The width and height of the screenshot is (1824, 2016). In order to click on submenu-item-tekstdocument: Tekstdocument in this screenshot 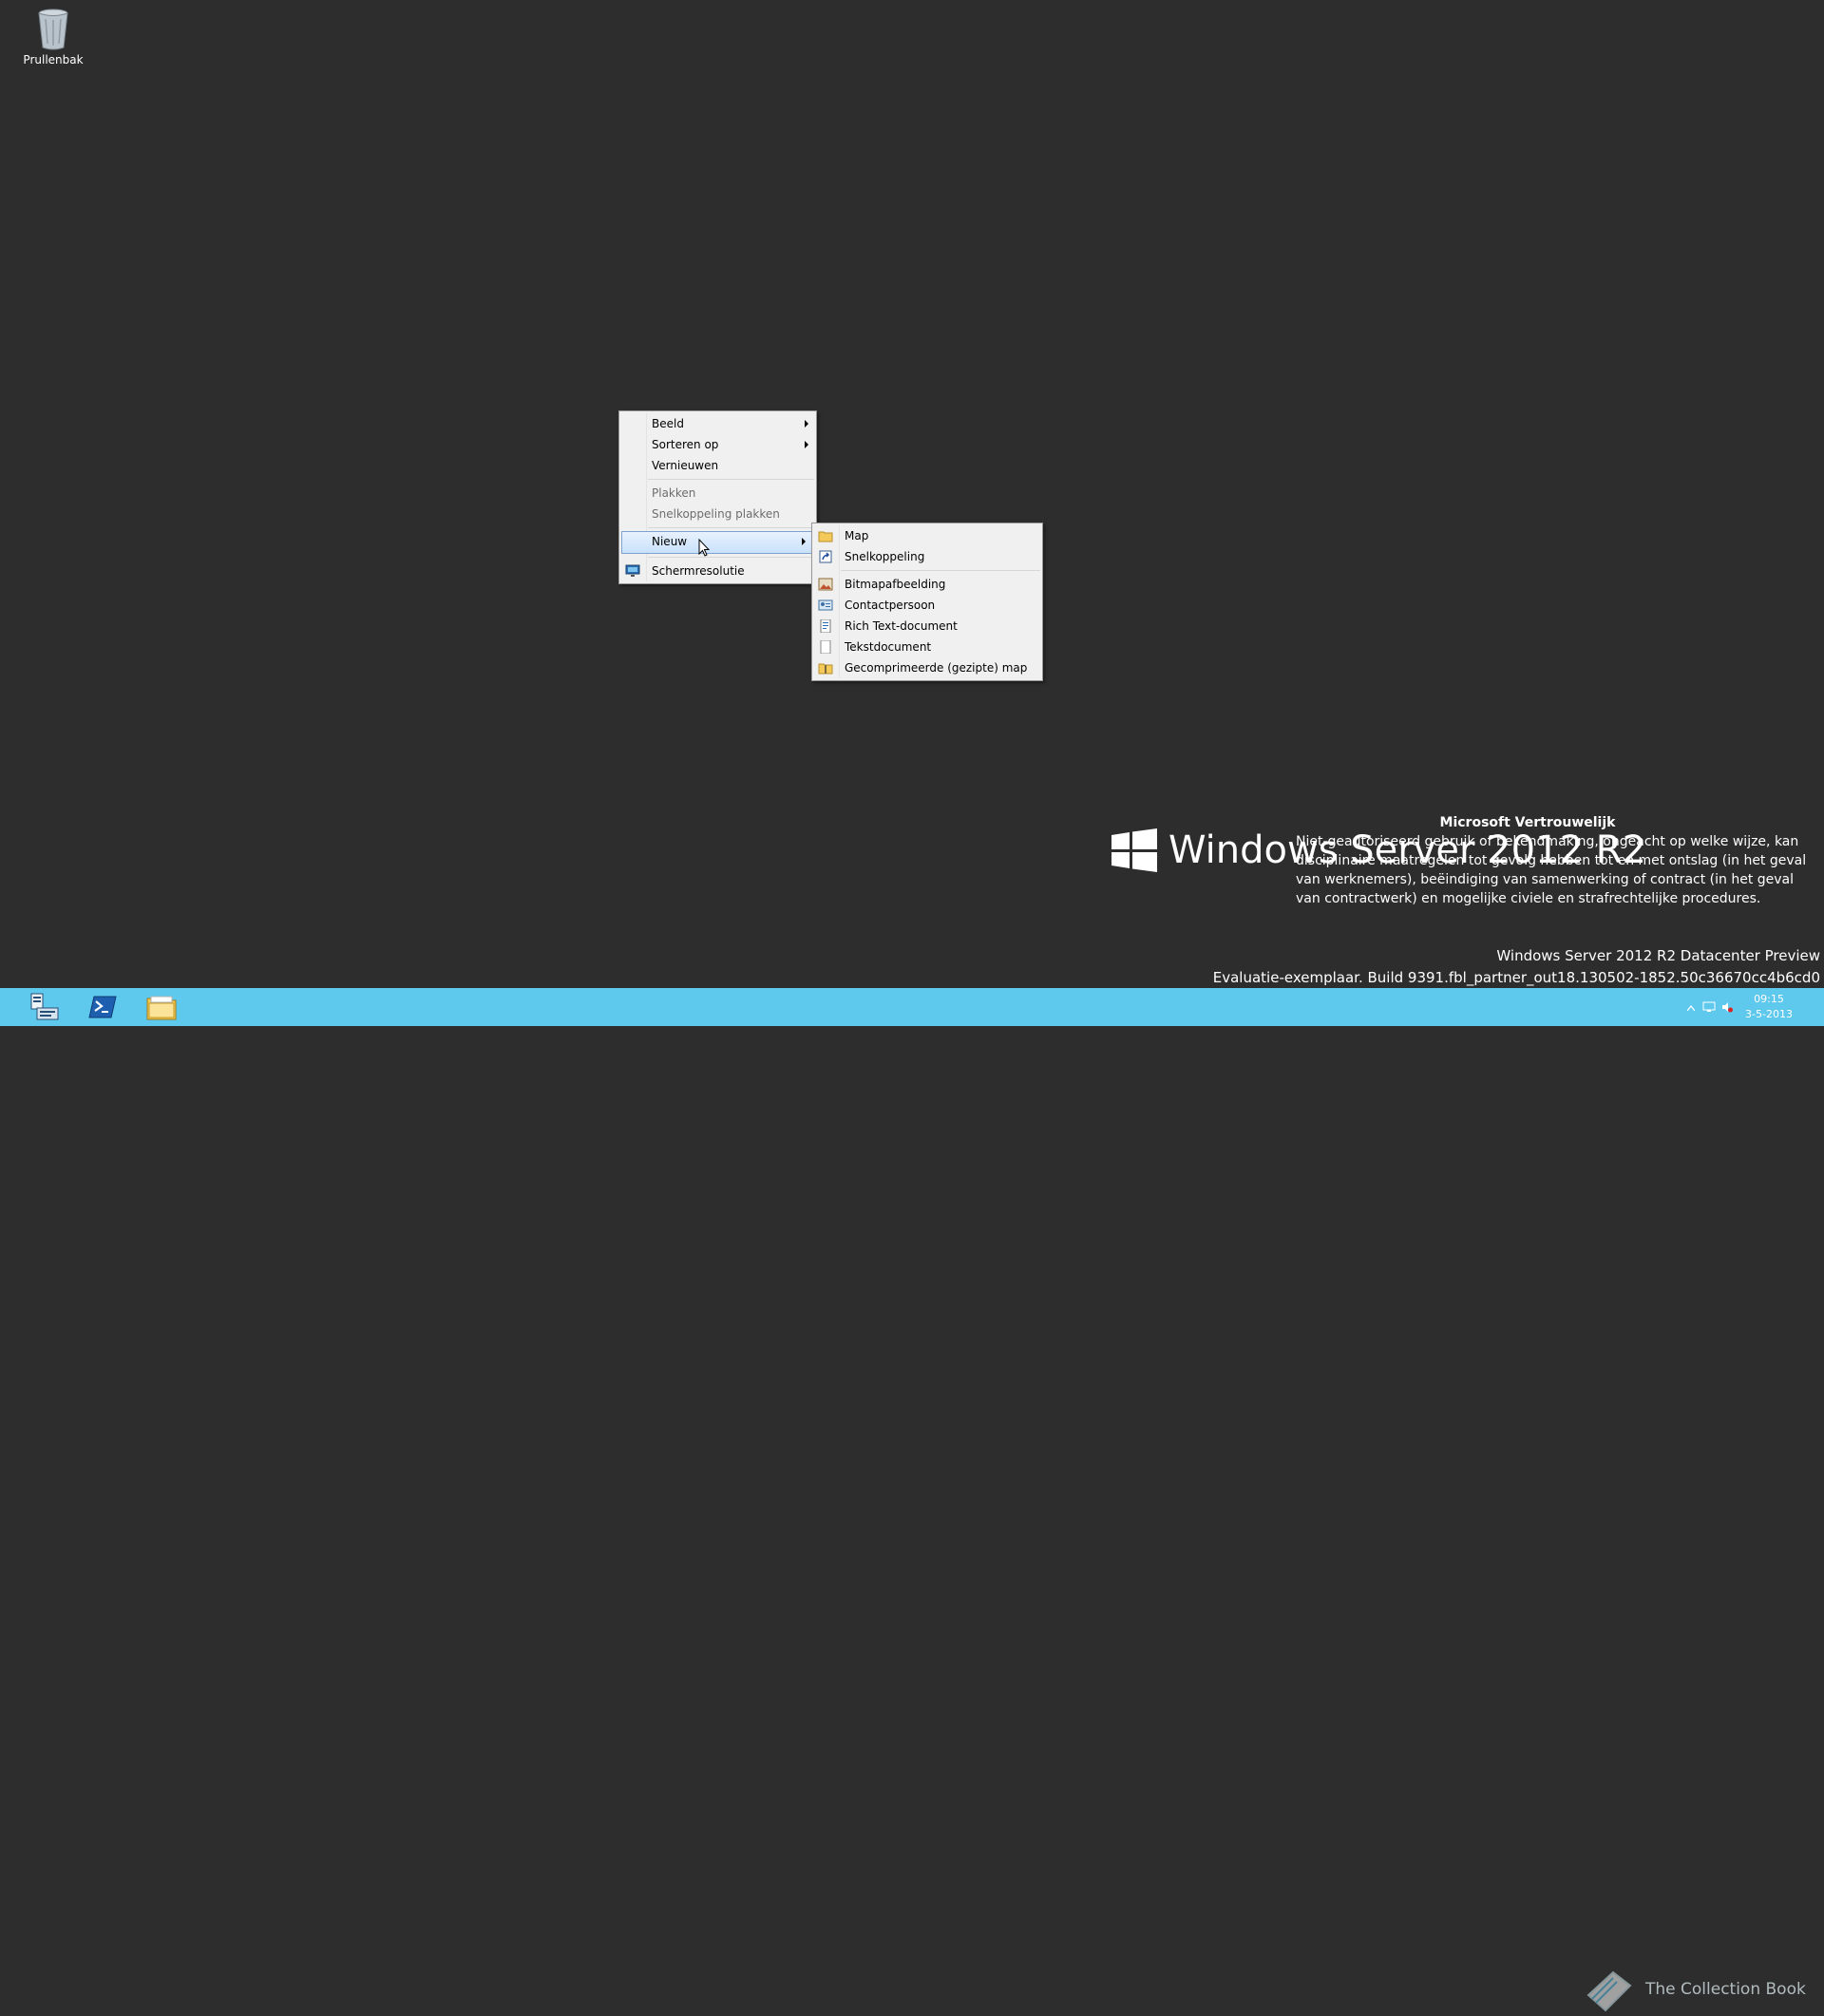, I will do `click(927, 647)`.